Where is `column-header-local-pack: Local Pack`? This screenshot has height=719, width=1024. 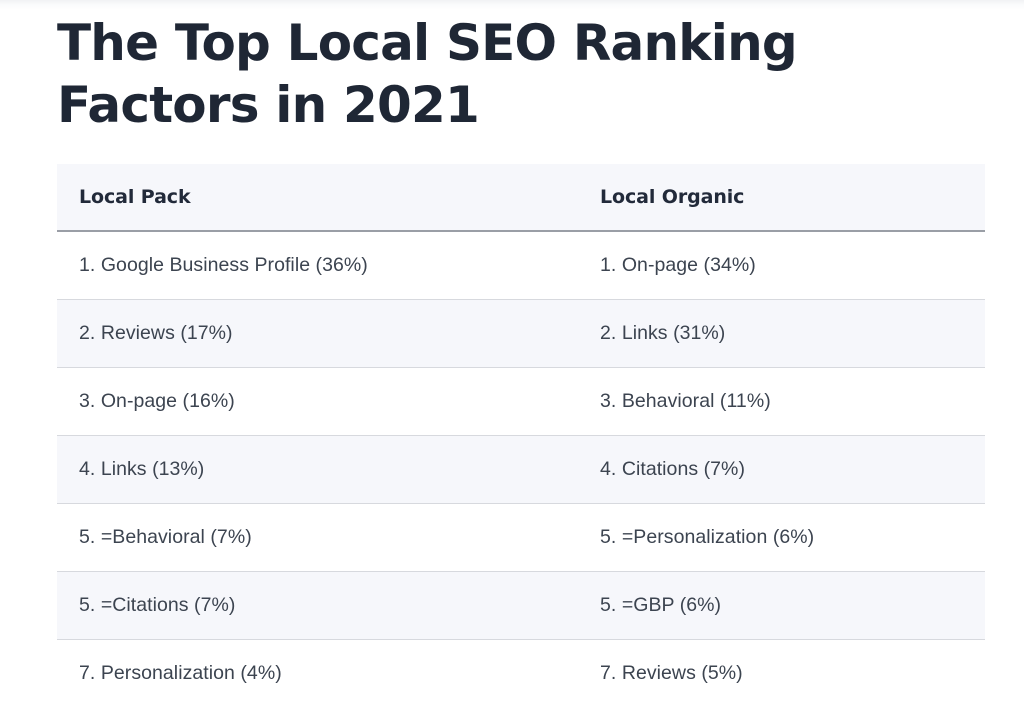 column-header-local-pack: Local Pack is located at coordinates (317, 198).